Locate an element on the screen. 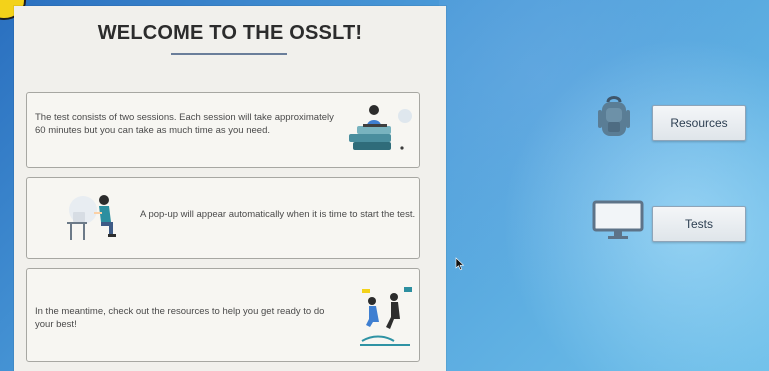 The height and width of the screenshot is (371, 769). computer-user-illustration-icon is located at coordinates (91, 217).